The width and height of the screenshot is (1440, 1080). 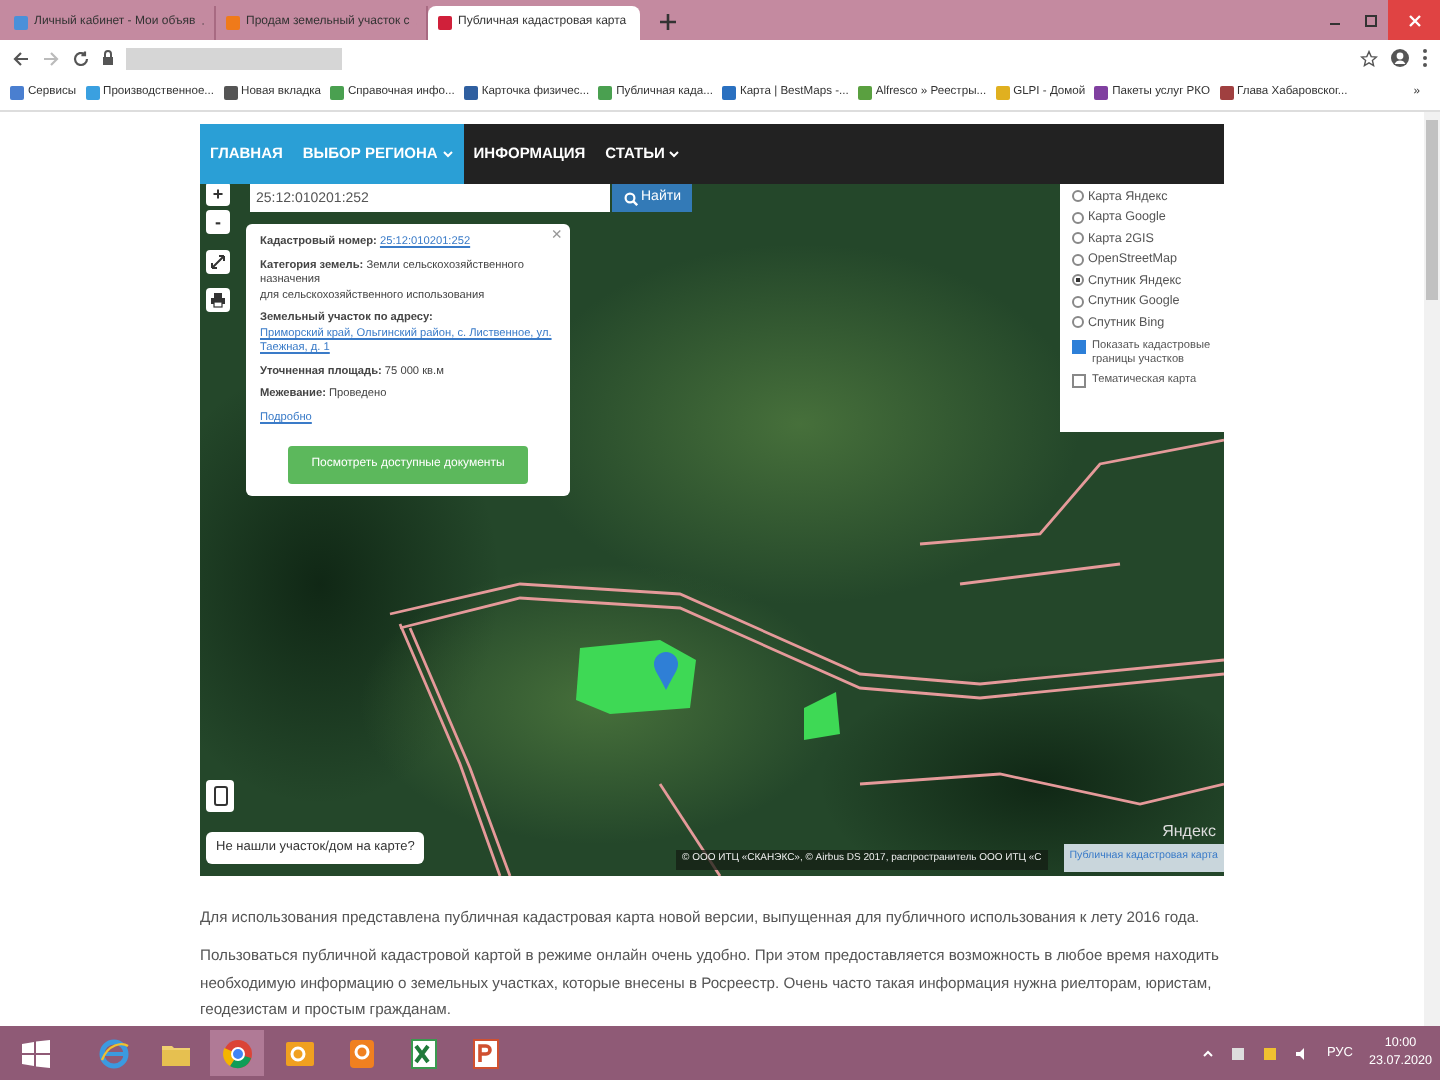 What do you see at coordinates (668, 22) in the screenshot?
I see `new-tab-icon` at bounding box center [668, 22].